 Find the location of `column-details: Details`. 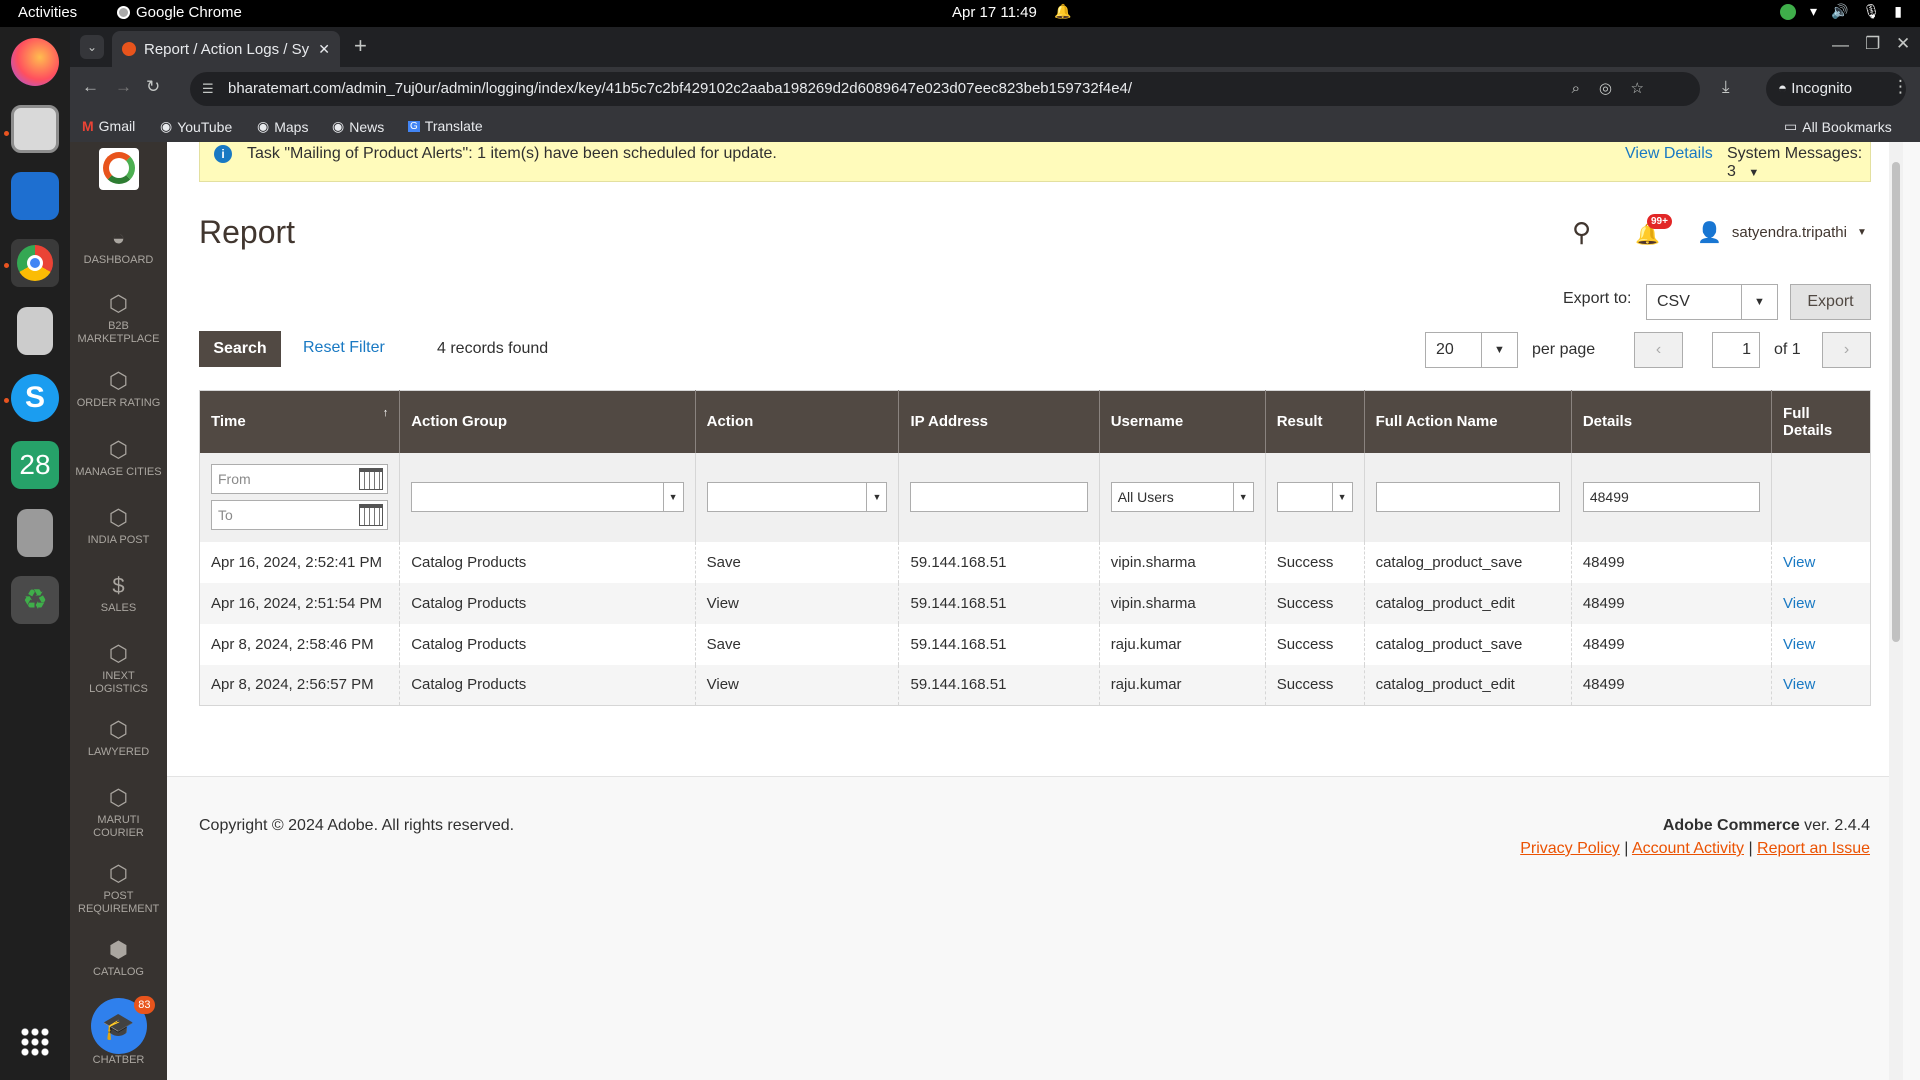

column-details: Details is located at coordinates (1671, 421).